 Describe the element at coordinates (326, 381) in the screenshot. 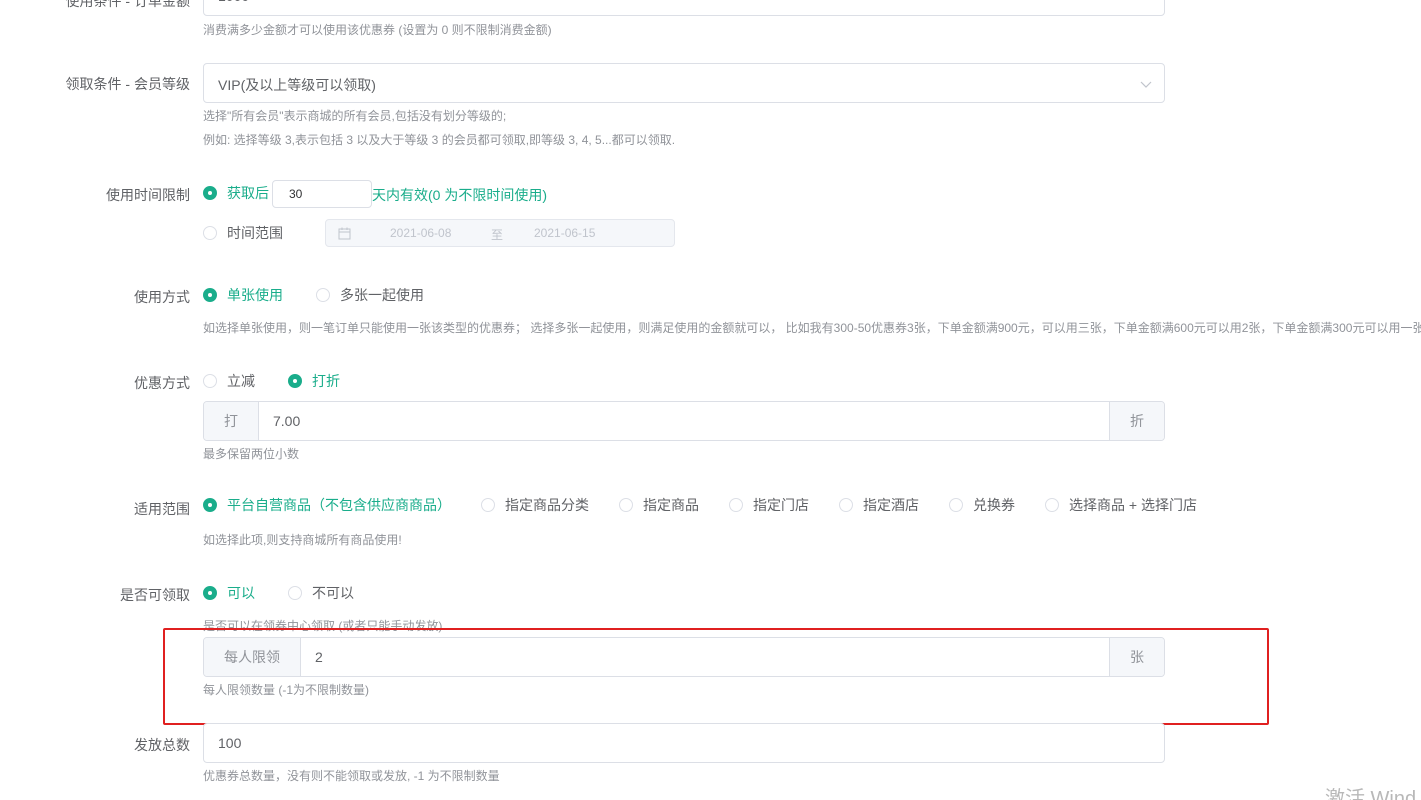

I see `discount-rate-label: 打折` at that location.